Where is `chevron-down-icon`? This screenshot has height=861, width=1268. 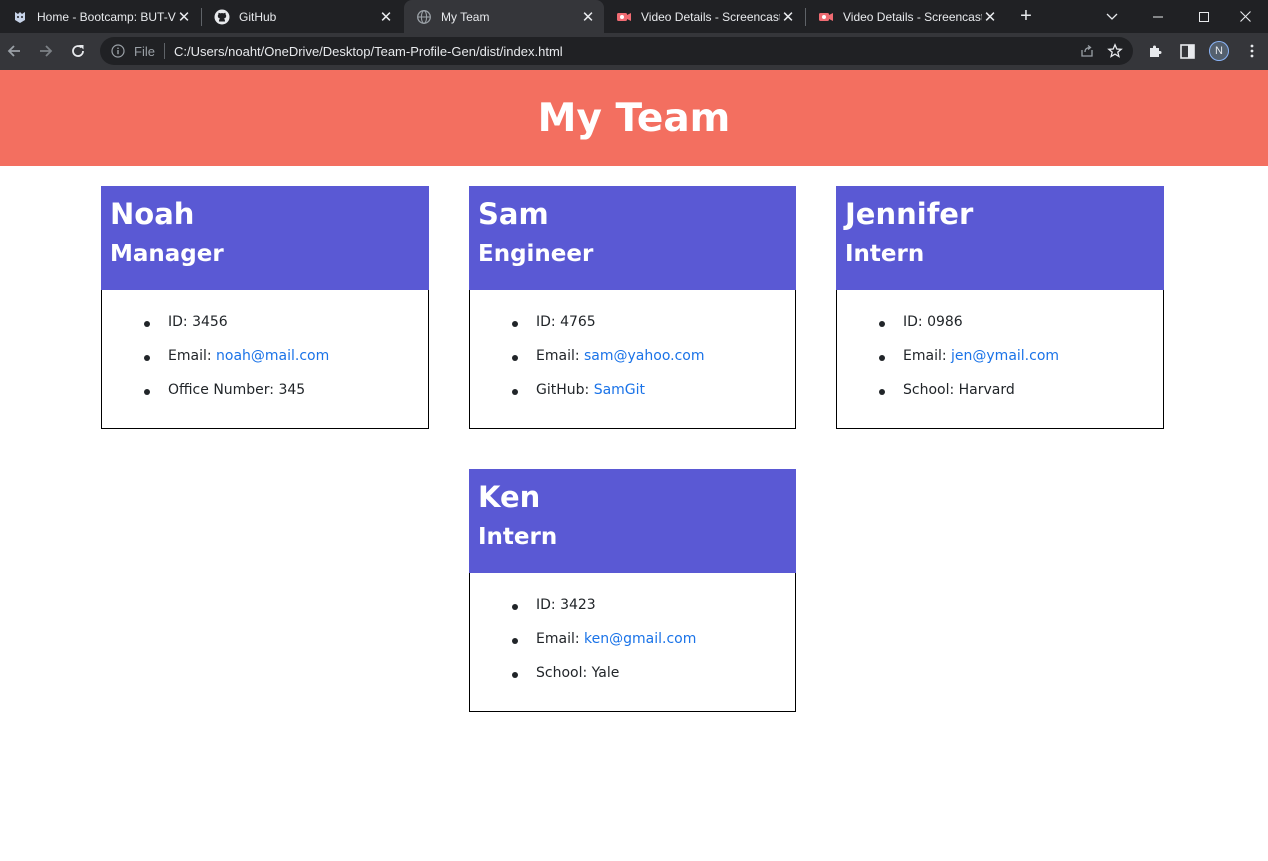
chevron-down-icon is located at coordinates (1112, 16).